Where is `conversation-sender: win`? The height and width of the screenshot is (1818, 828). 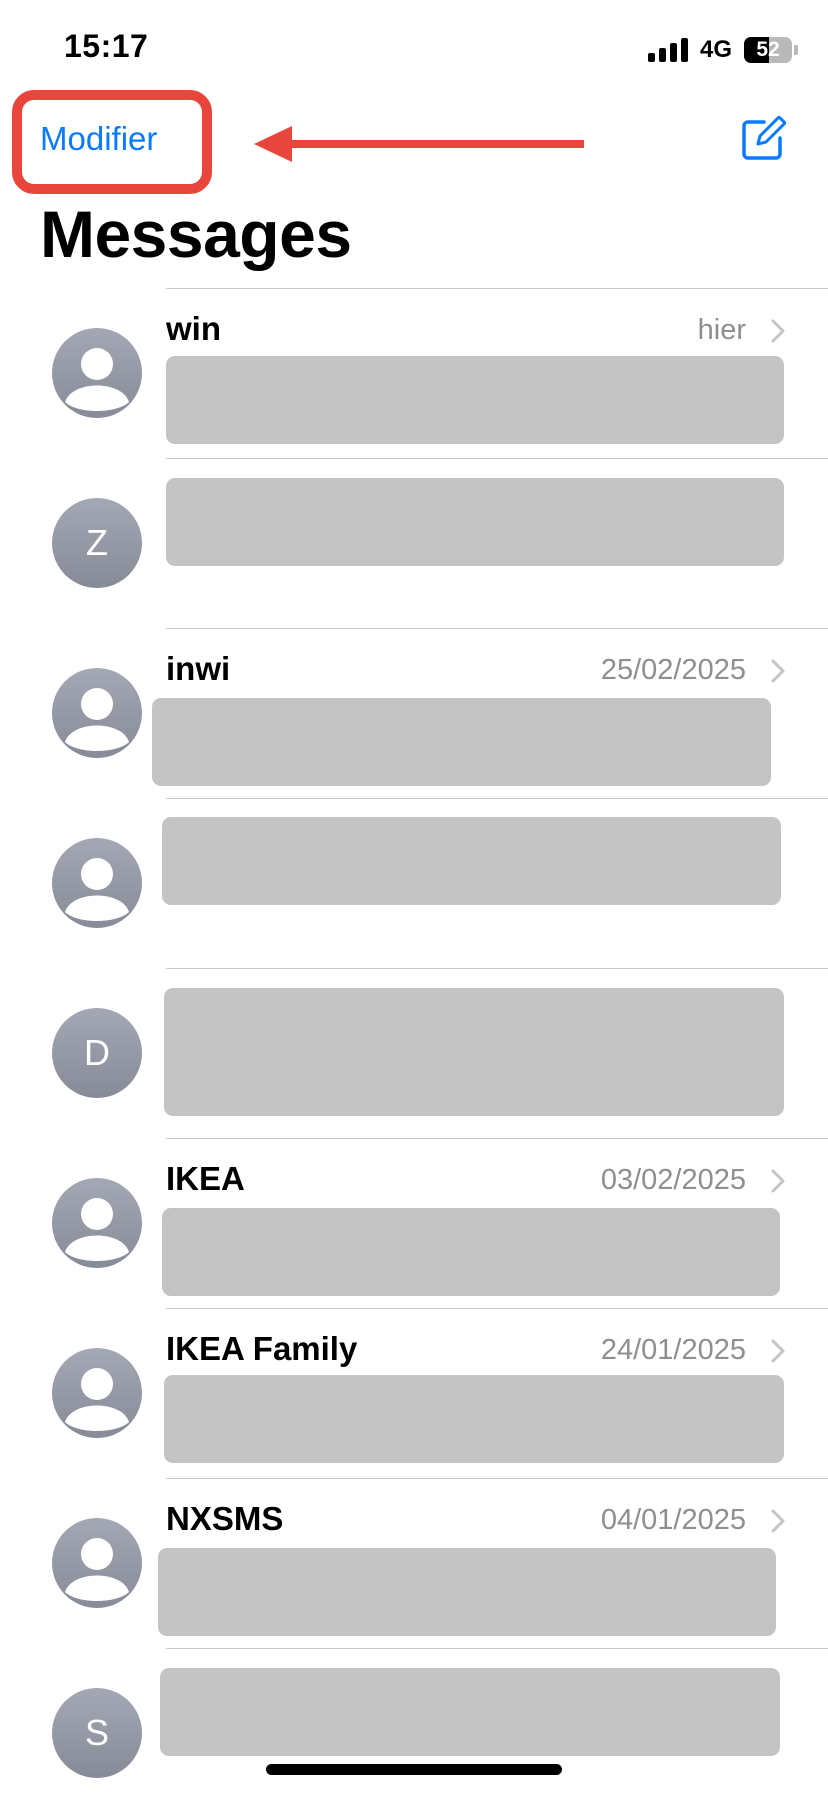
conversation-sender: win is located at coordinates (193, 328).